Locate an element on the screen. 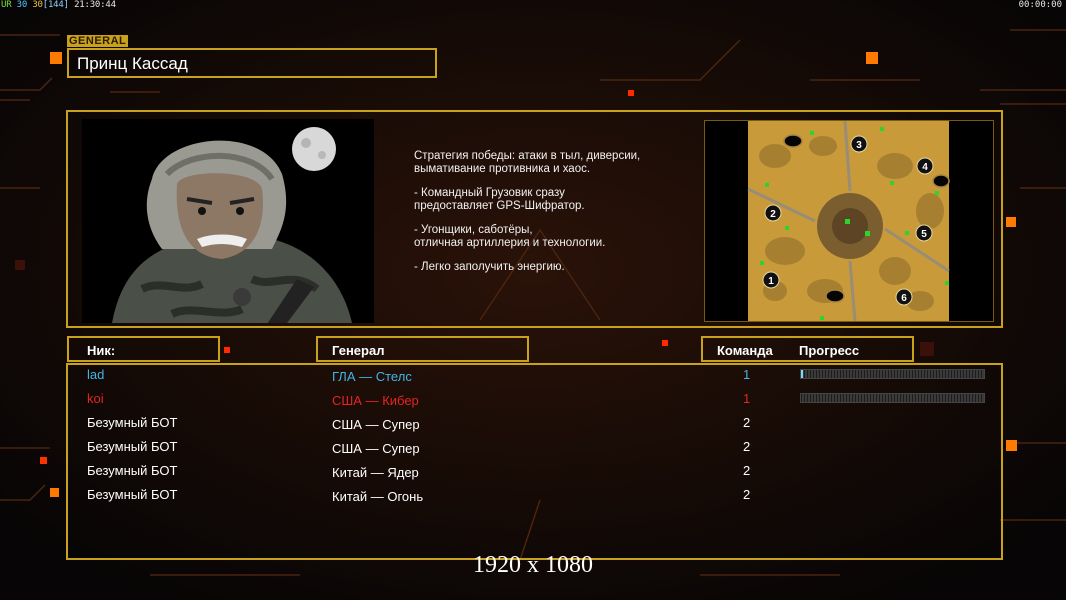 This screenshot has height=600, width=1066. map-preview: 1 2 3 4 5 6 is located at coordinates (849, 221).